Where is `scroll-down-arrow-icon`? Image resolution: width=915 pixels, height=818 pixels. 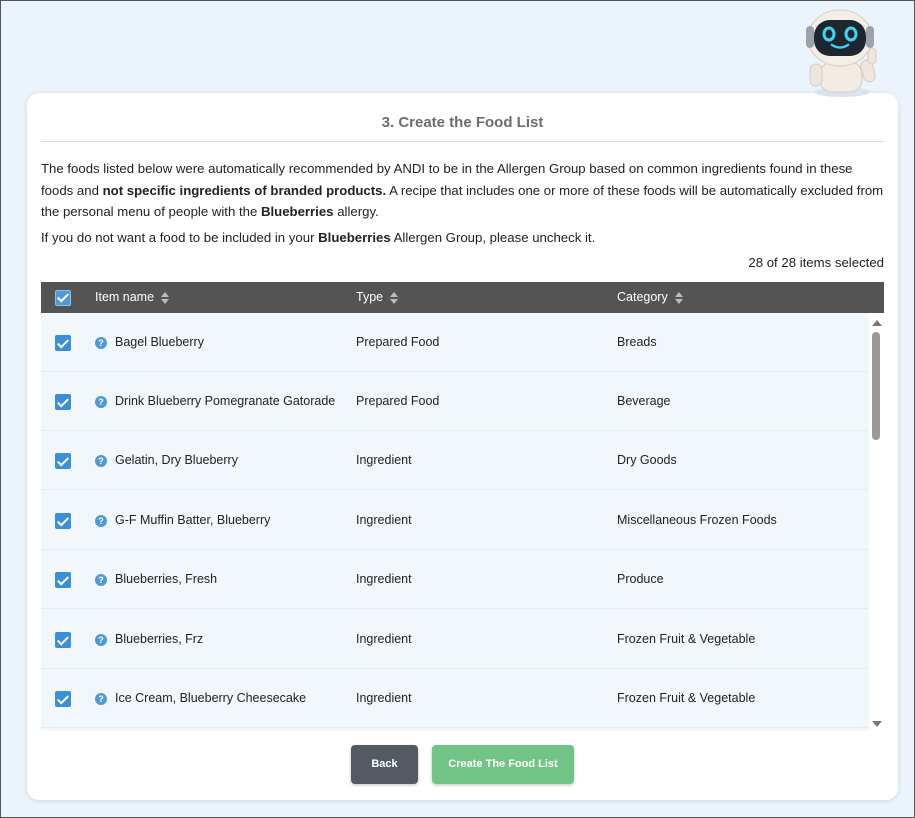
scroll-down-arrow-icon is located at coordinates (877, 724).